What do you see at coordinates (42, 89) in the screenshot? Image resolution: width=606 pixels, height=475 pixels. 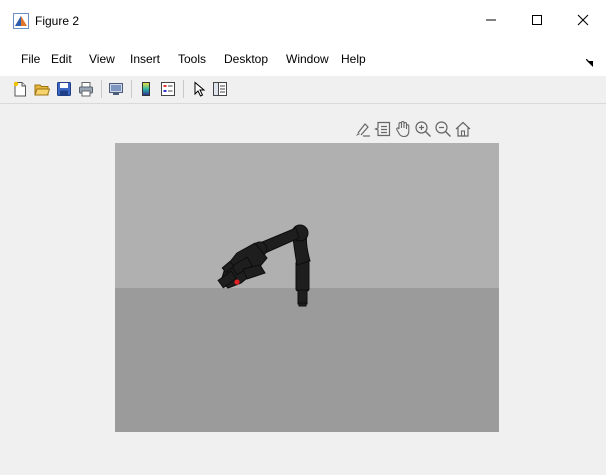 I see `open-file-icon` at bounding box center [42, 89].